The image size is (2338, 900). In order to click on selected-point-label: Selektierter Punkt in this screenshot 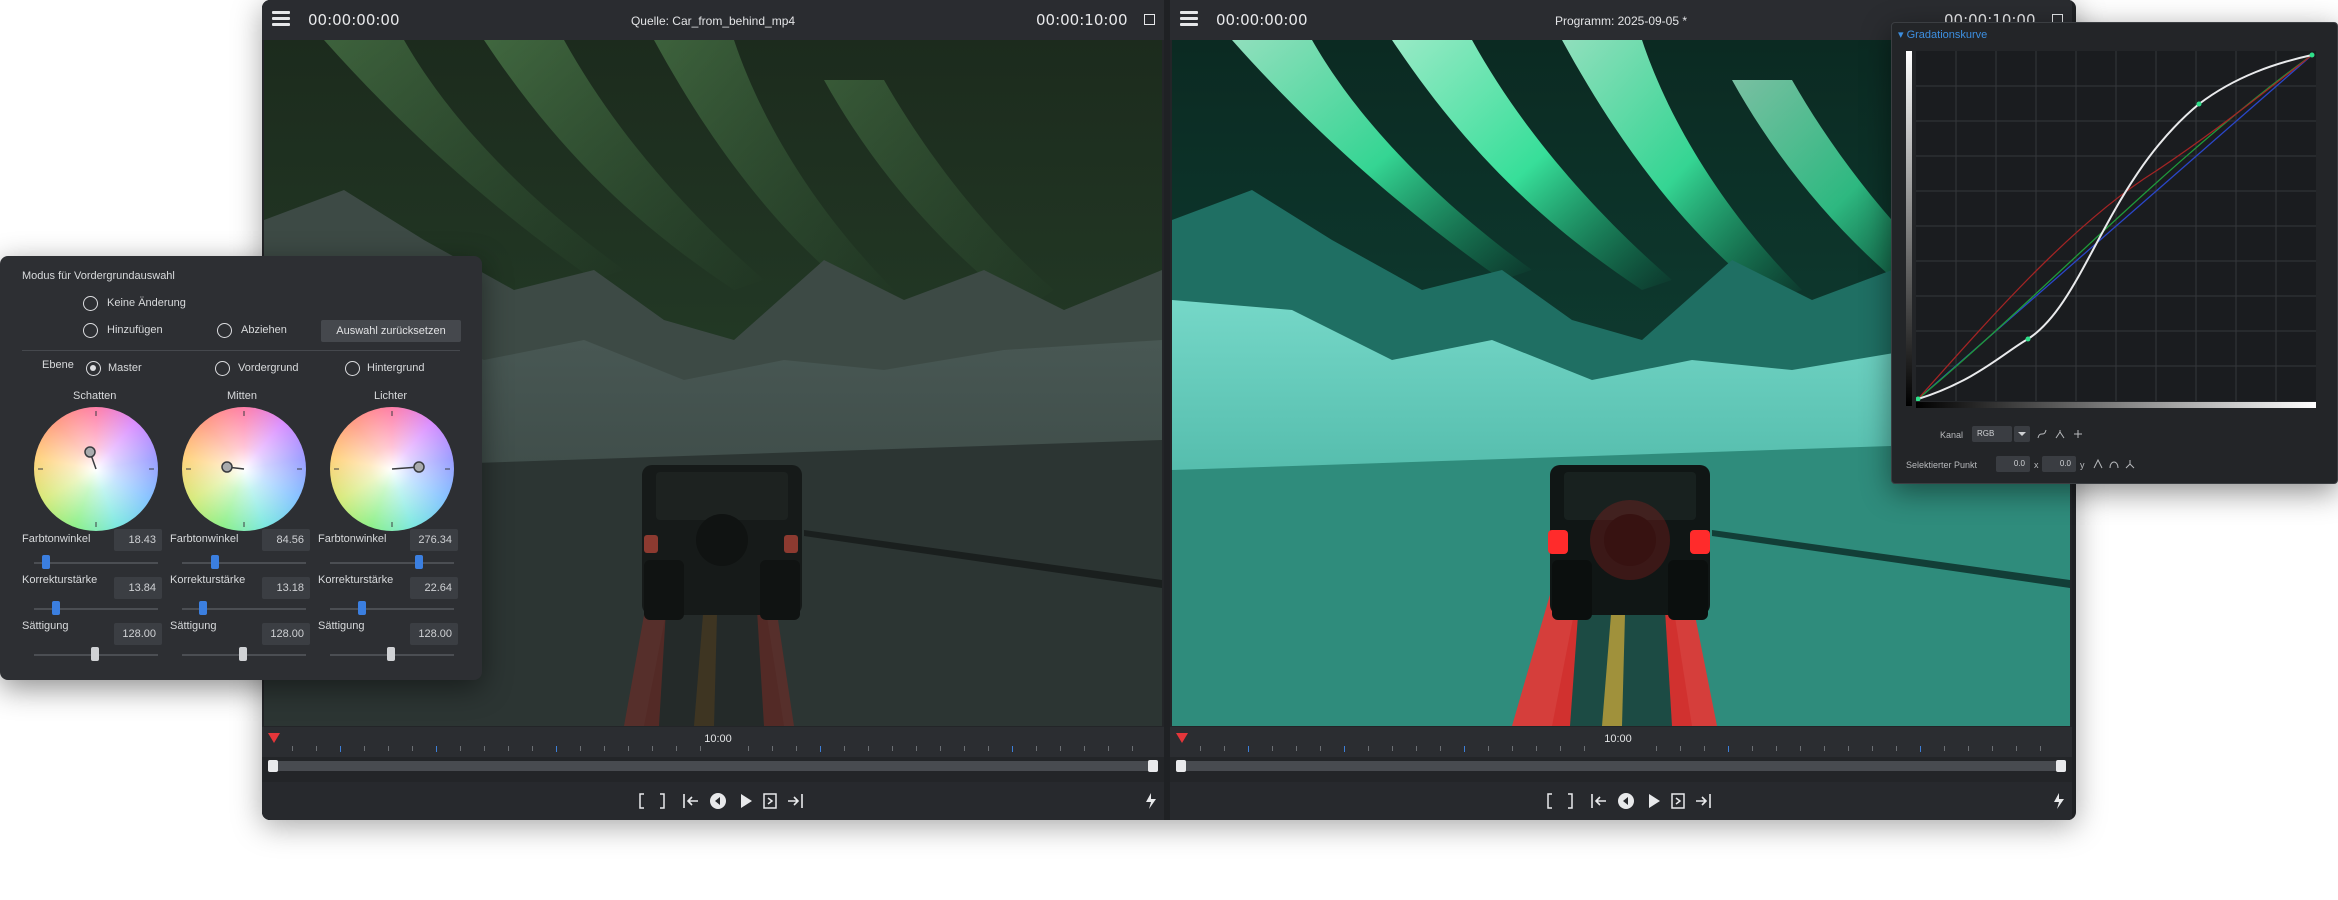, I will do `click(1942, 465)`.